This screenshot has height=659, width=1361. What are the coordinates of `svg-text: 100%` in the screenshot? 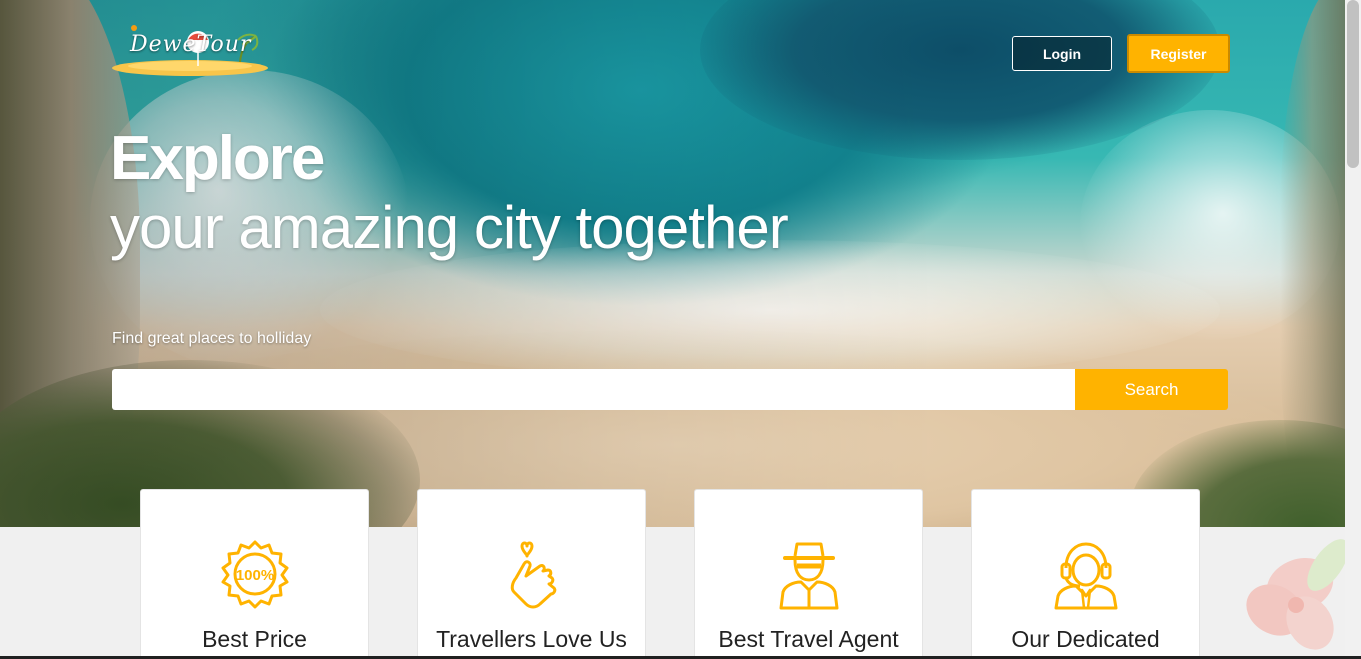 It's located at (255, 575).